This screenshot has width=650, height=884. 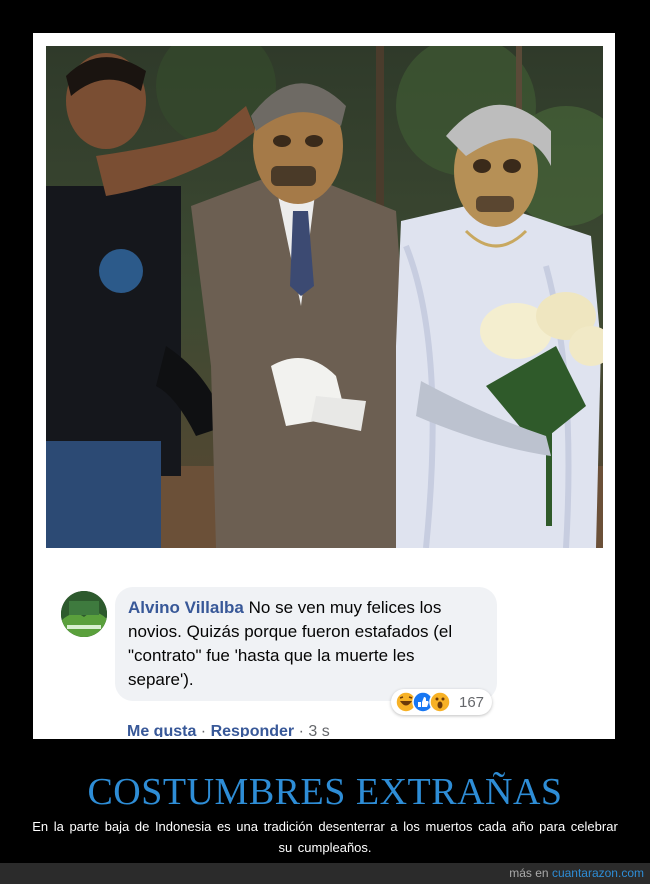 I want to click on poster-title: COSTUMBRES EXTRAÑAS, so click(x=325, y=792).